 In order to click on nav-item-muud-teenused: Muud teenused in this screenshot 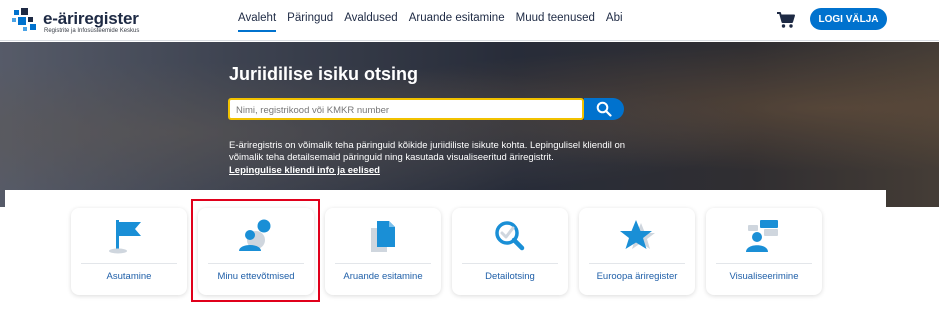, I will do `click(555, 22)`.